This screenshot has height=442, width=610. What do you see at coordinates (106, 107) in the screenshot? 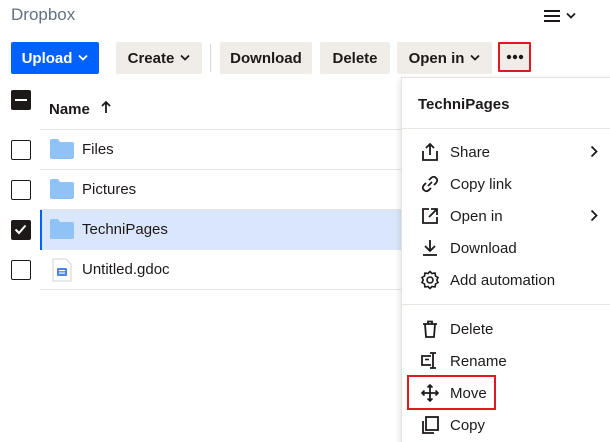
I see `sort-ascending-icon` at bounding box center [106, 107].